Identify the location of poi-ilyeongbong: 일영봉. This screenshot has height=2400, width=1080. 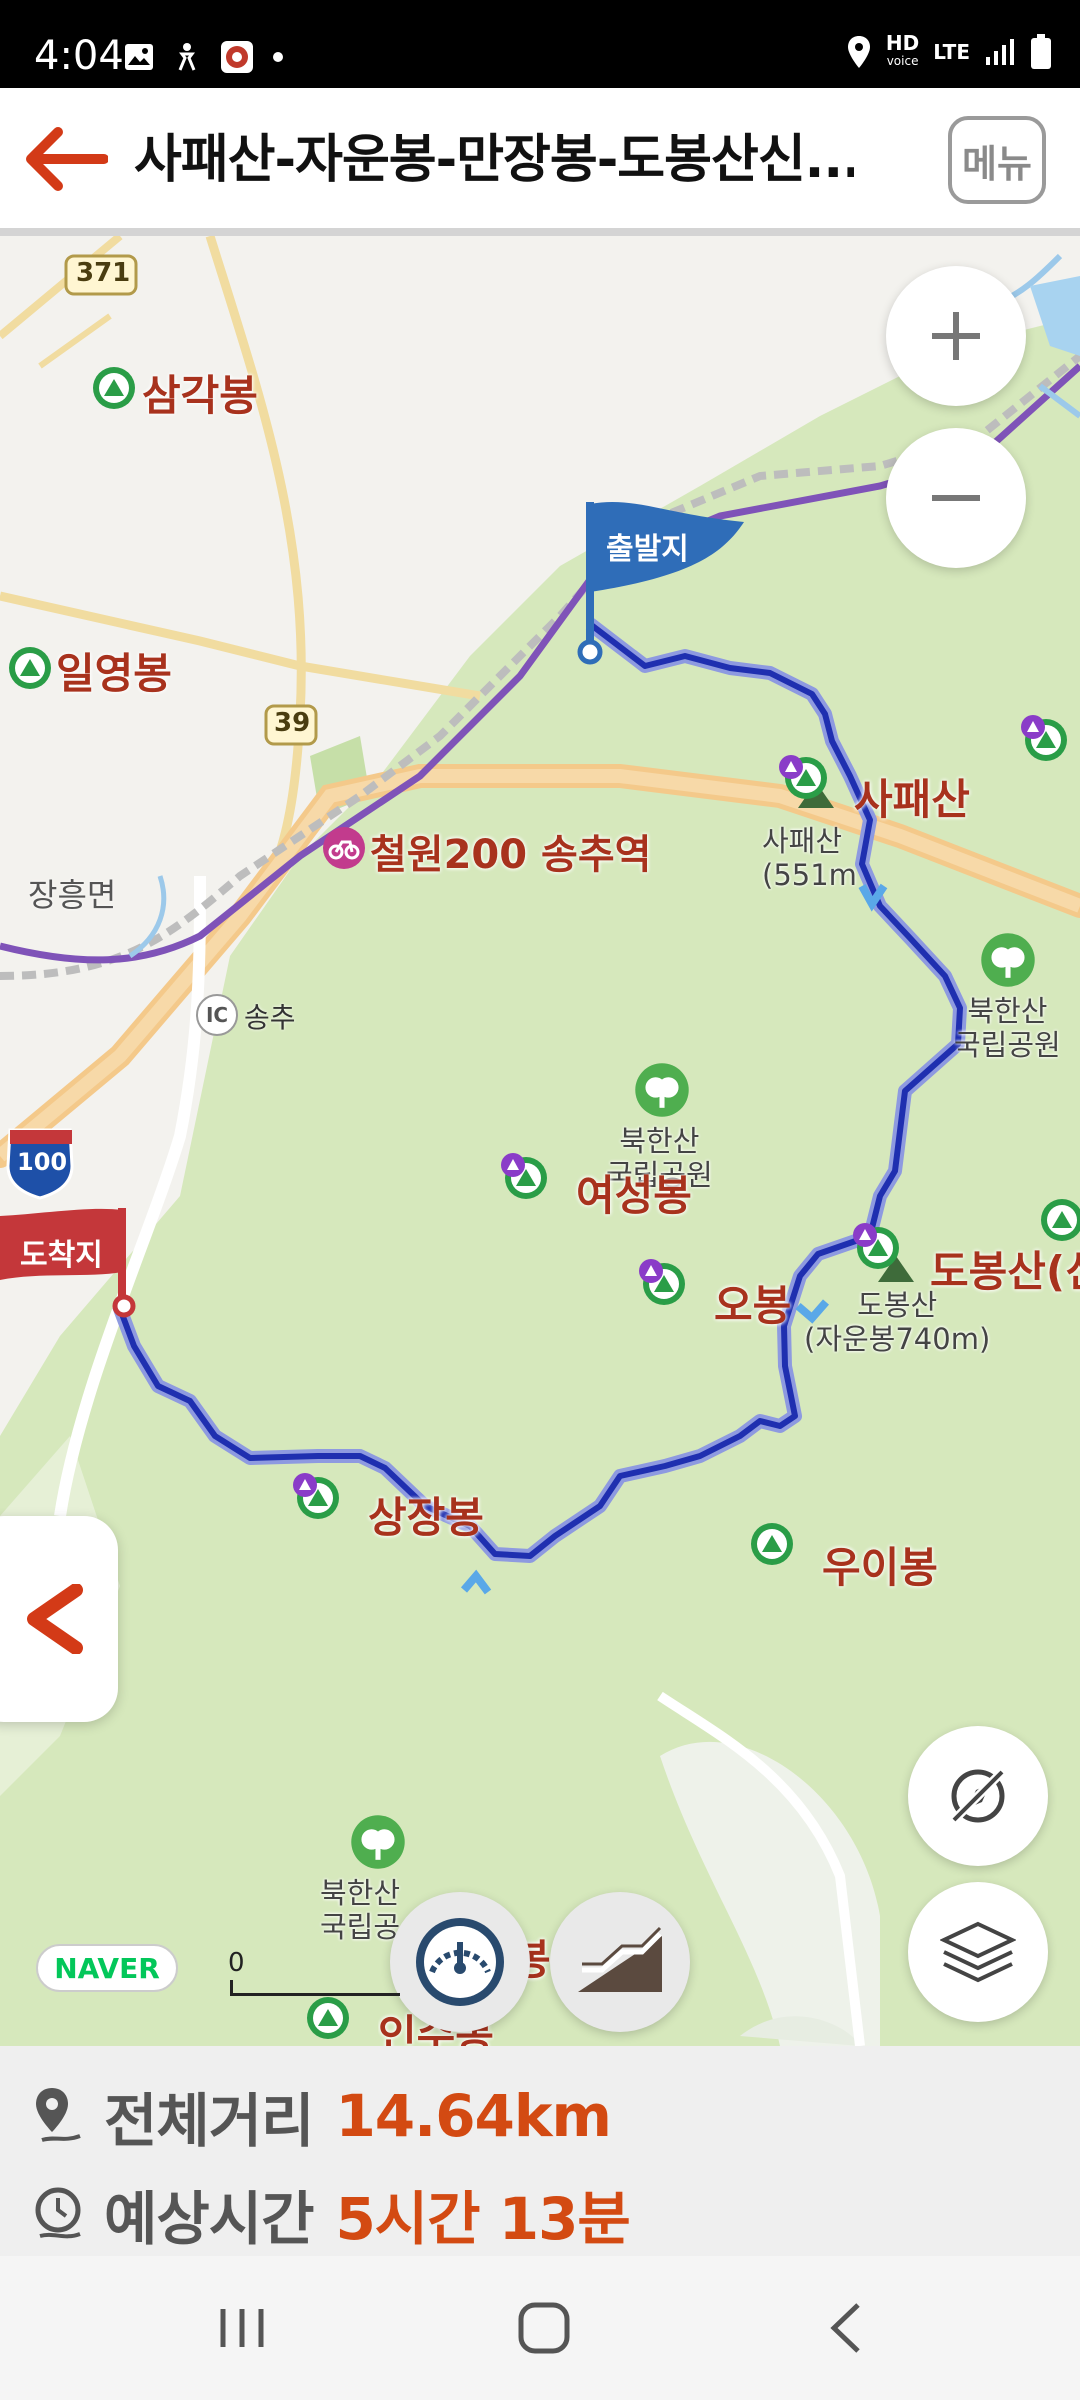
(114, 670).